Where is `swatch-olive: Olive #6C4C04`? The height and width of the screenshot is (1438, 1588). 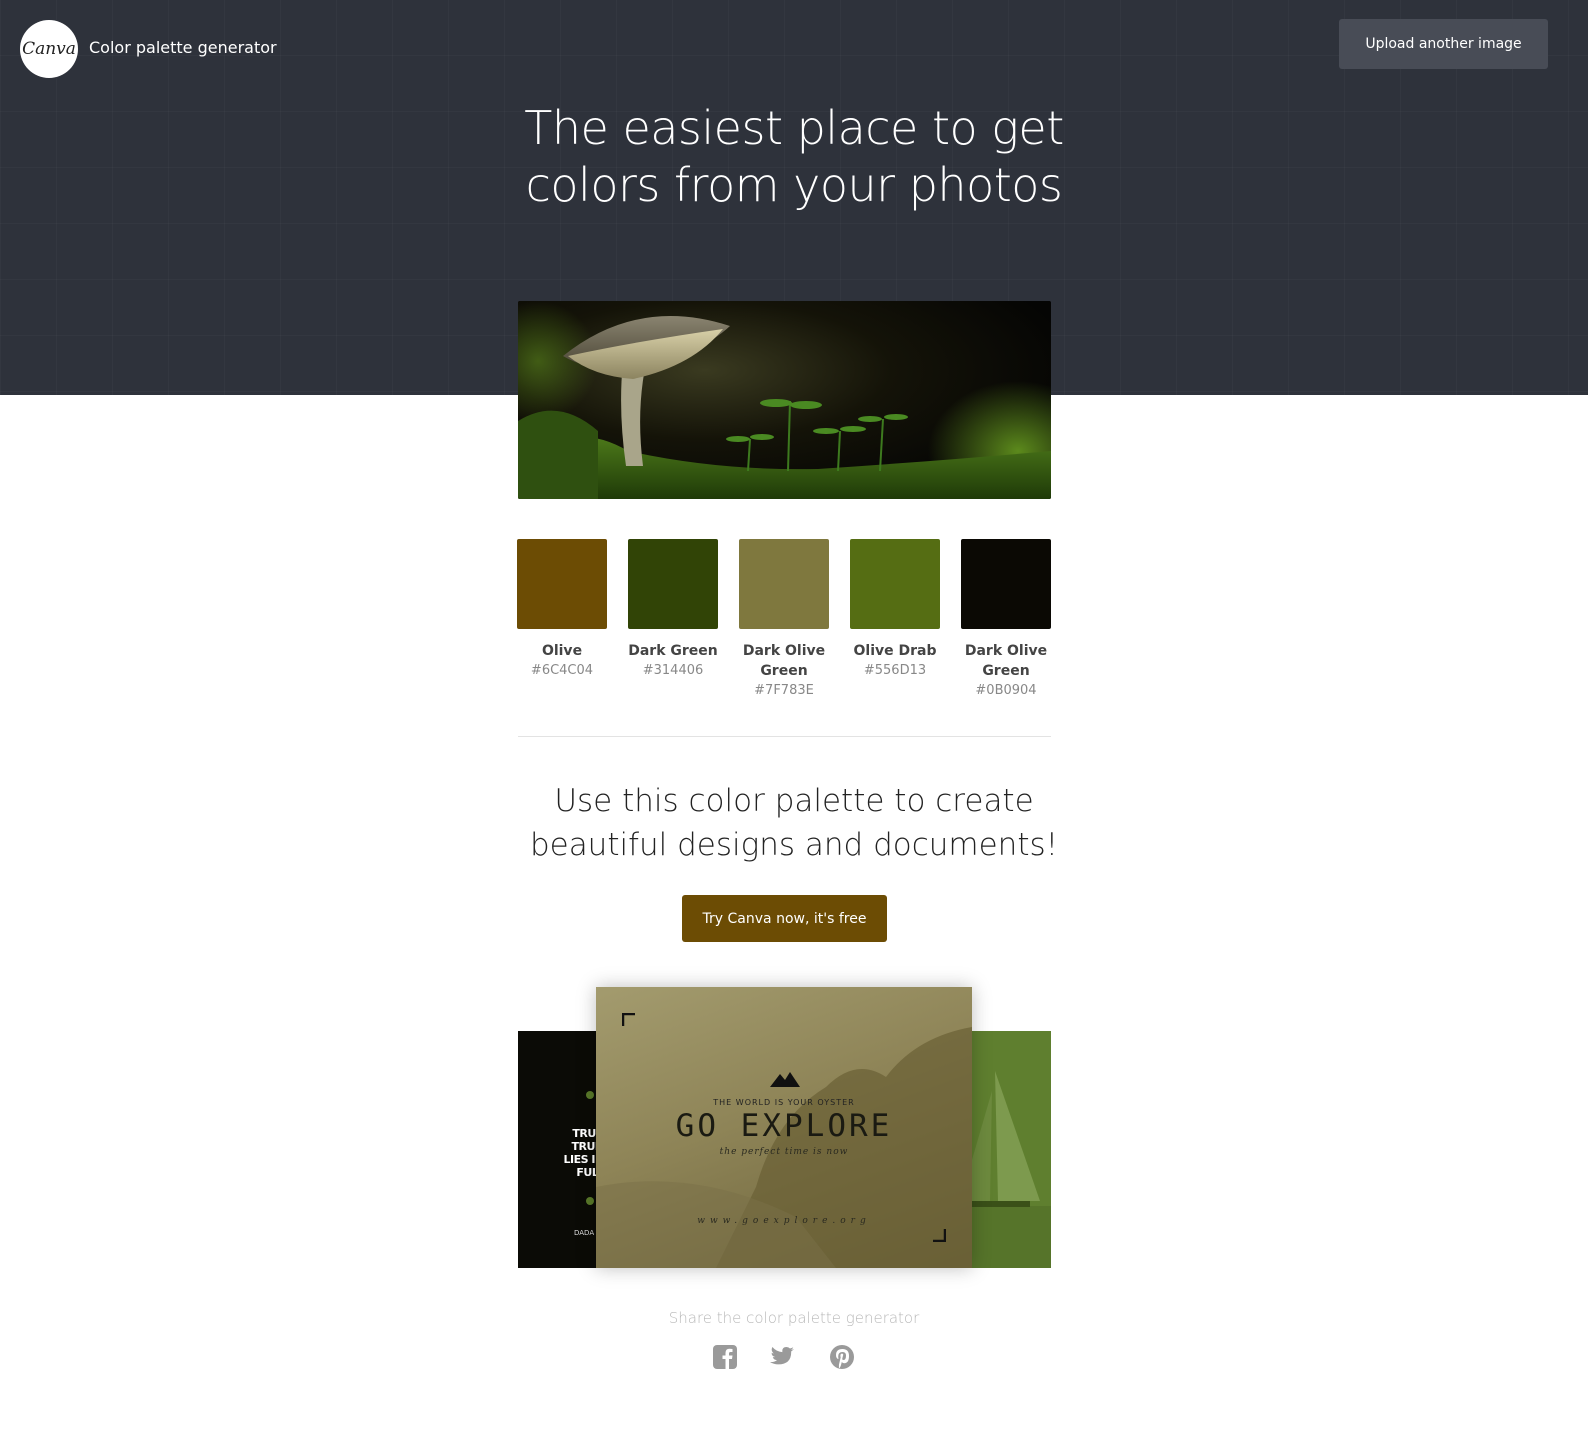 swatch-olive: Olive #6C4C04 is located at coordinates (562, 610).